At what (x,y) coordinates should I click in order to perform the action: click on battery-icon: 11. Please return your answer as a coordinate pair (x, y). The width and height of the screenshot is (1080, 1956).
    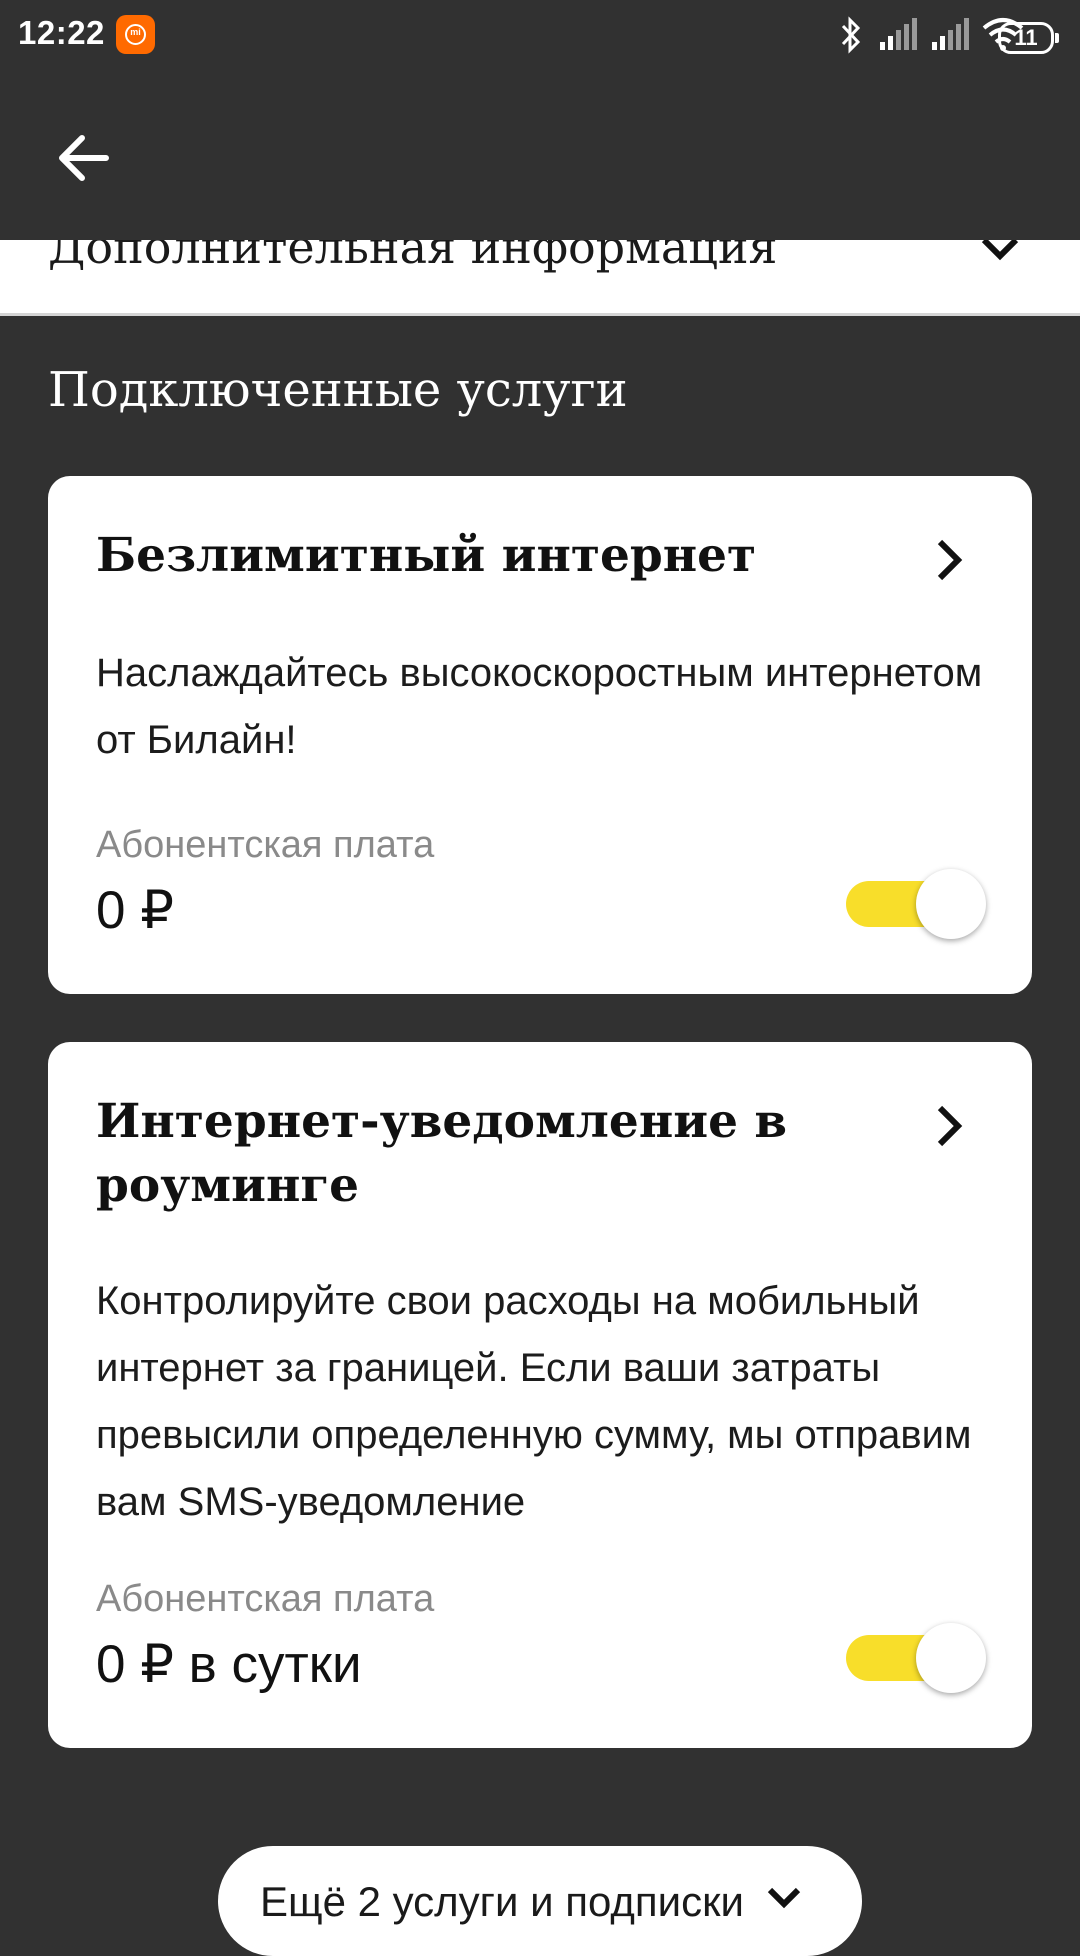
    Looking at the image, I should click on (1028, 38).